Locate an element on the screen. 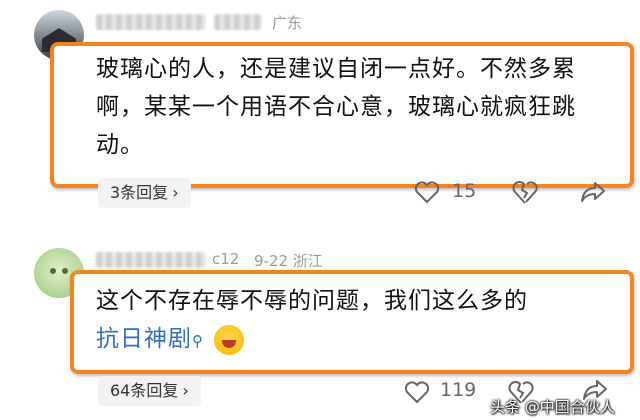 Image resolution: width=640 pixels, height=420 pixels. comment-meta: 9-22 浙江 is located at coordinates (288, 261).